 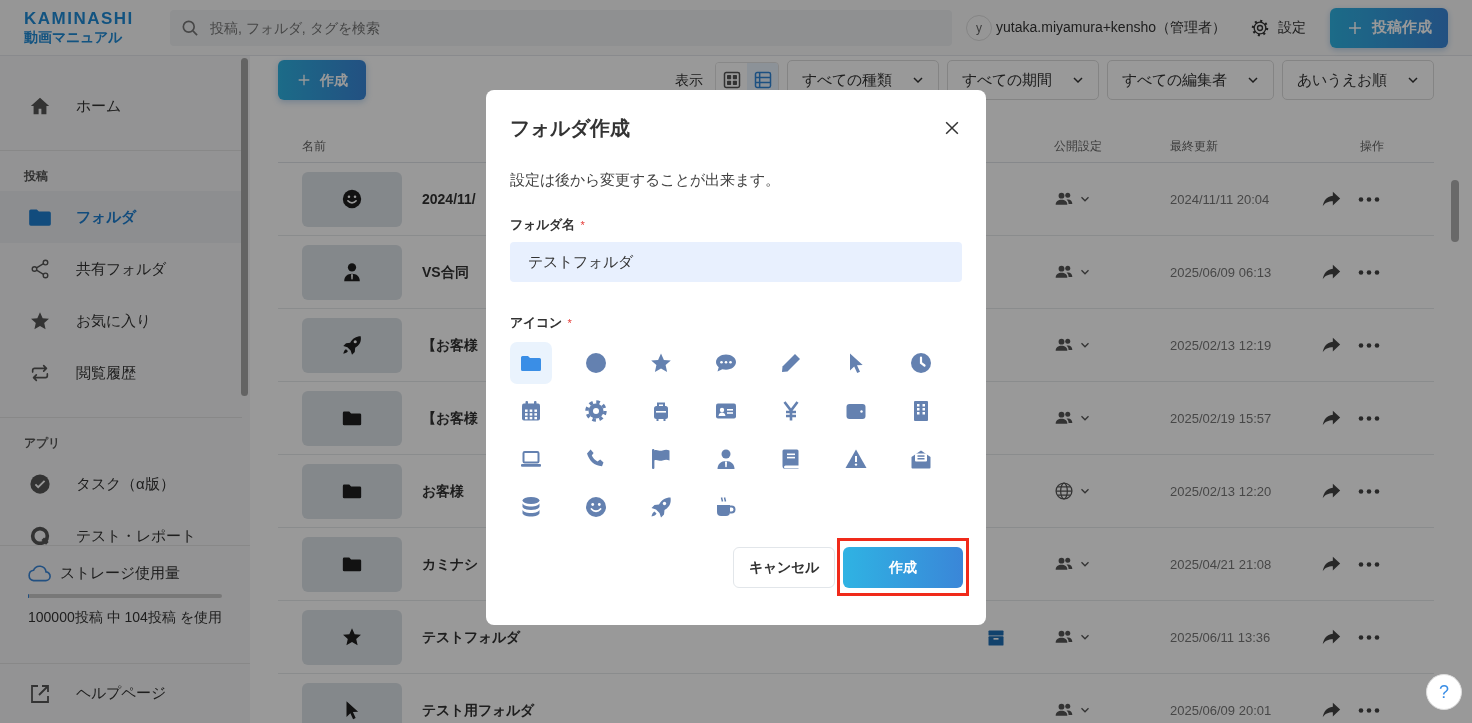 I want to click on ring-icon, so click(x=40, y=535).